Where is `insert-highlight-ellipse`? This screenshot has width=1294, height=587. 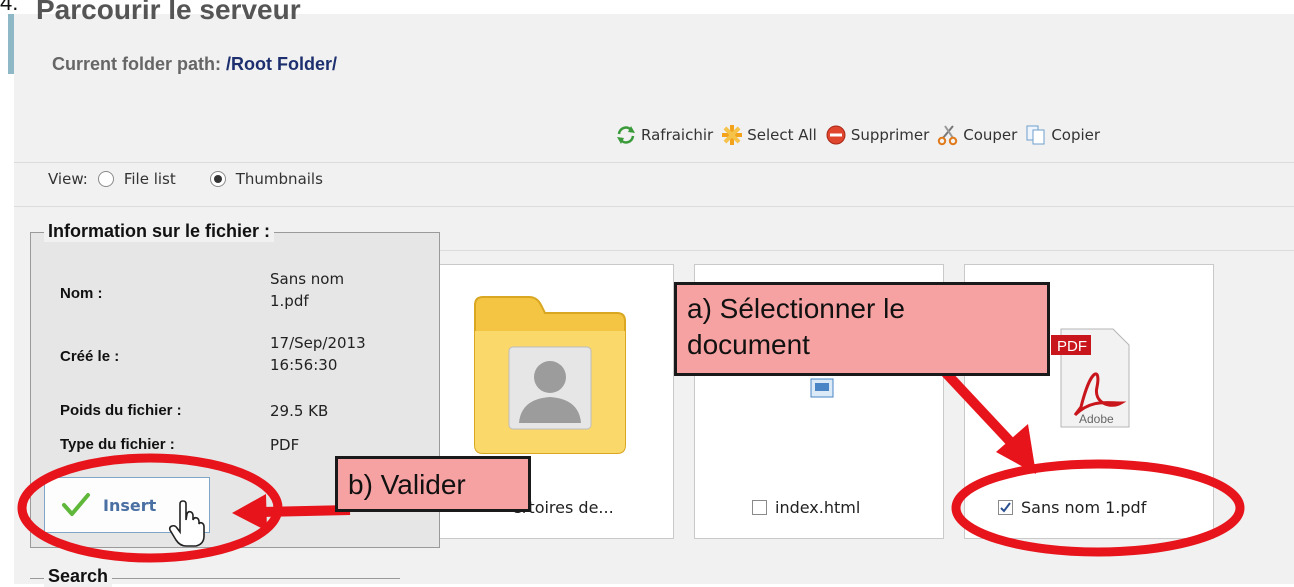
insert-highlight-ellipse is located at coordinates (150, 508).